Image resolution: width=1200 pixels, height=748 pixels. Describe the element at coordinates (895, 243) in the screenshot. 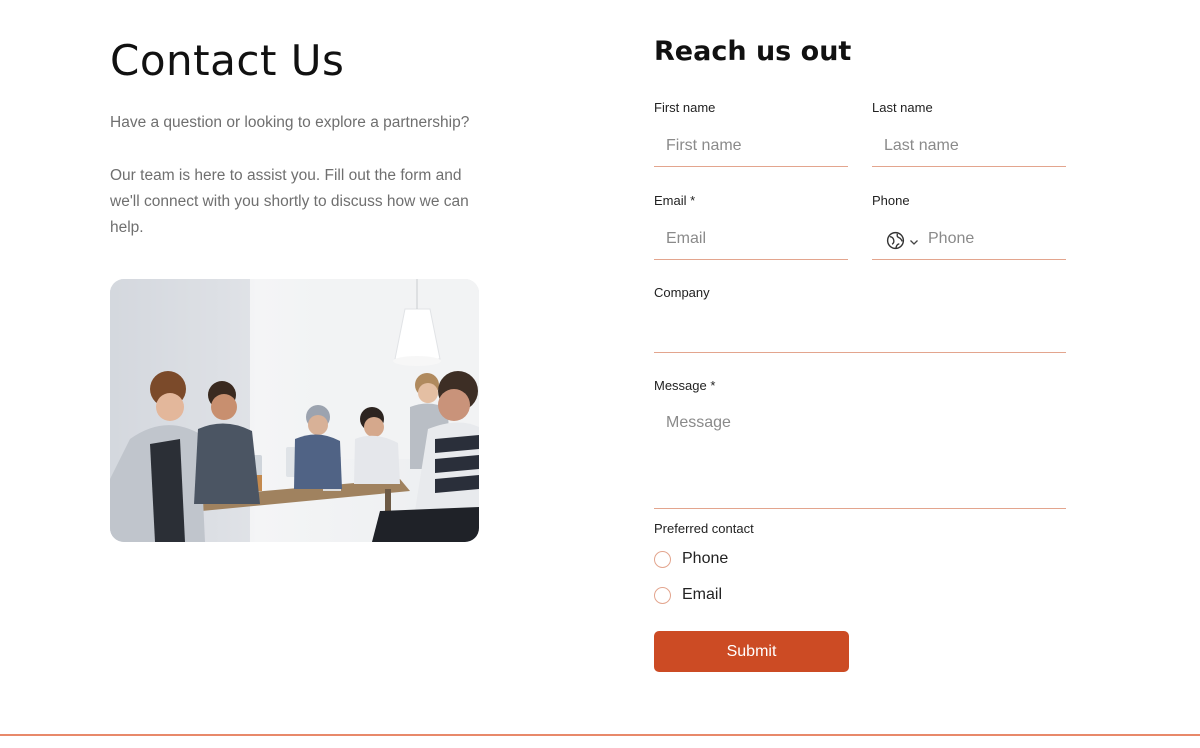

I see `globe-icon` at that location.